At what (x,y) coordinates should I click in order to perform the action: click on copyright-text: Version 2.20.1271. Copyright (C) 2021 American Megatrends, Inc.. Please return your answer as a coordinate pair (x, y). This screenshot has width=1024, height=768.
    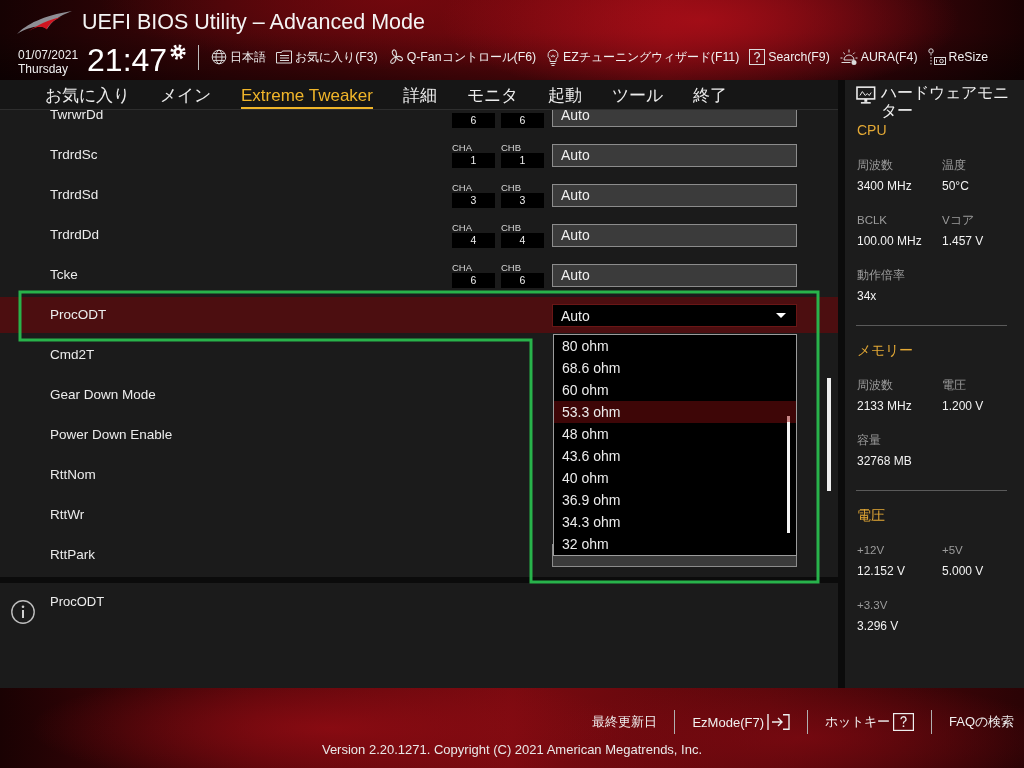
    Looking at the image, I should click on (512, 750).